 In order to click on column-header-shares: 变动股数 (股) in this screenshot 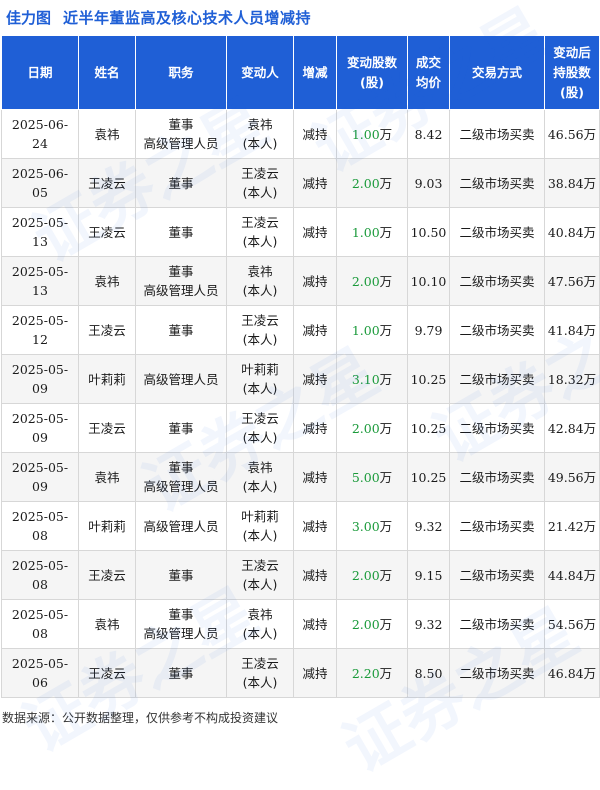, I will do `click(372, 72)`.